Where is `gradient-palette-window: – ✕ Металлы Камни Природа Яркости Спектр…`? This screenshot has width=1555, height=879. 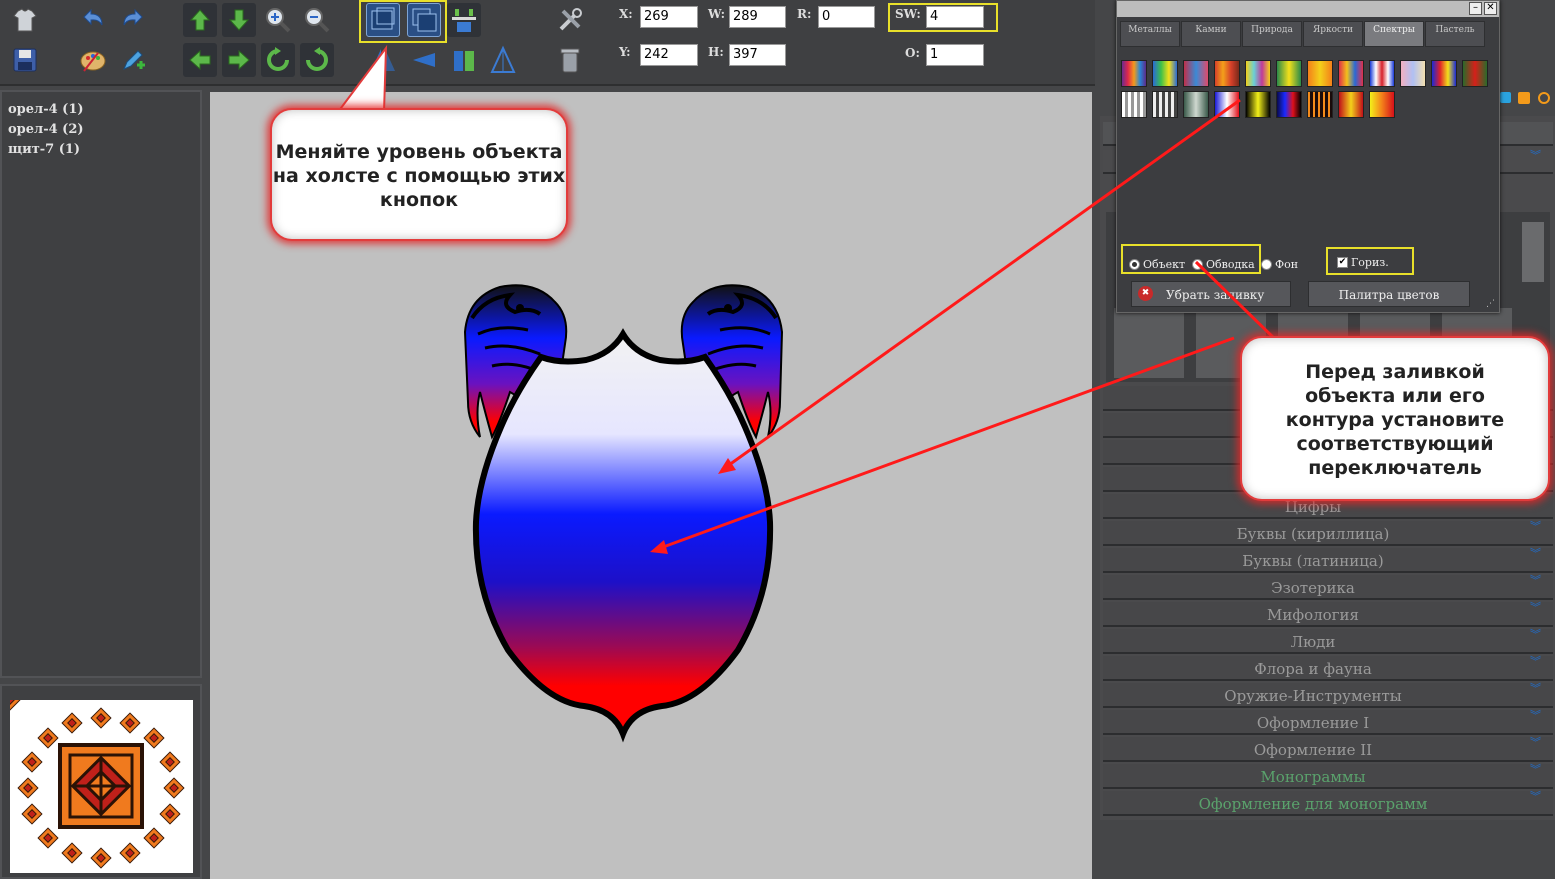 gradient-palette-window: – ✕ Металлы Камни Природа Яркости Спектр… is located at coordinates (1308, 156).